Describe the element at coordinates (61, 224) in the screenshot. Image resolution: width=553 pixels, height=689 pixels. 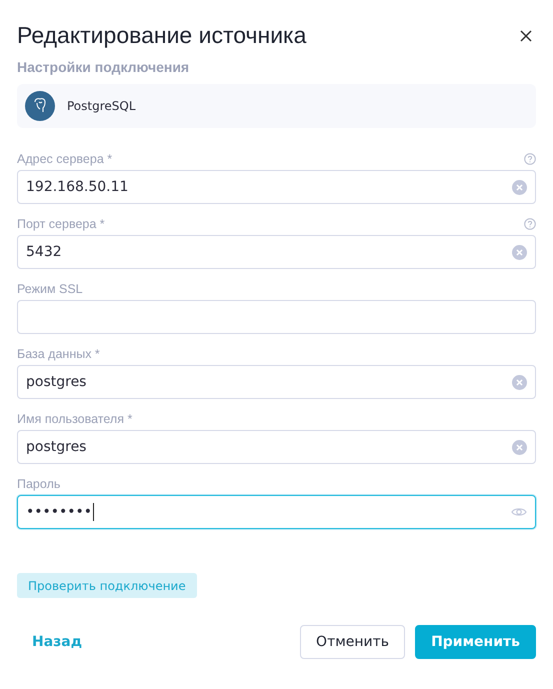
I see `field-label: Порт сервера *` at that location.